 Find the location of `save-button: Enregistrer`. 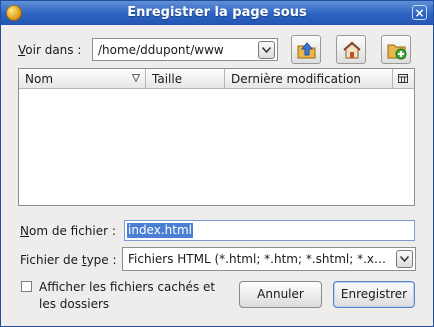

save-button: Enregistrer is located at coordinates (374, 294).